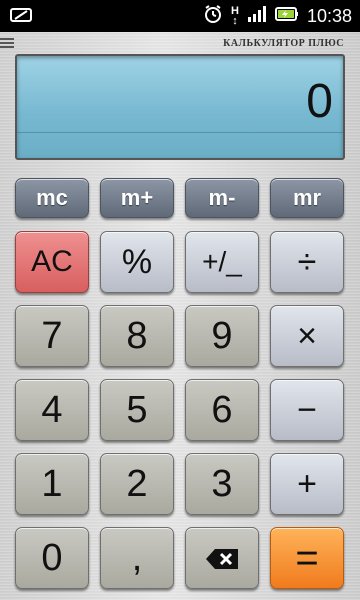  I want to click on digit-1-button: 1, so click(52, 484).